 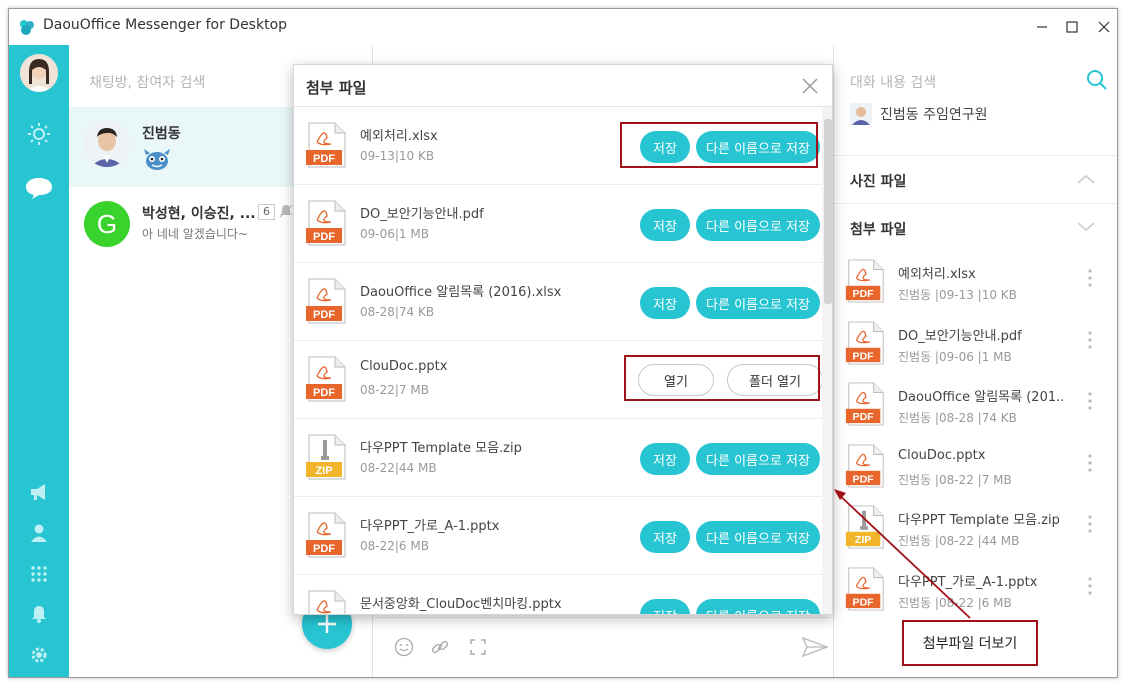 I want to click on attachment-list-item: PDF ClouDoc.pptx 진범동 |08-22 |7 MB, so click(x=979, y=474).